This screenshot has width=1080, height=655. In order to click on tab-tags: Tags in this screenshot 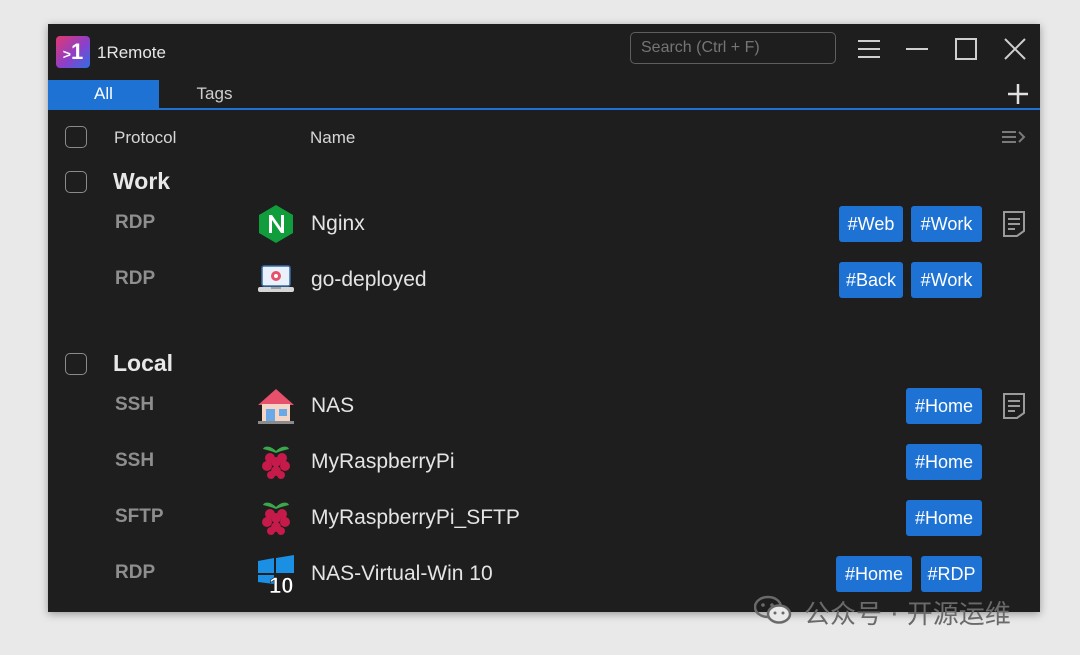, I will do `click(214, 94)`.